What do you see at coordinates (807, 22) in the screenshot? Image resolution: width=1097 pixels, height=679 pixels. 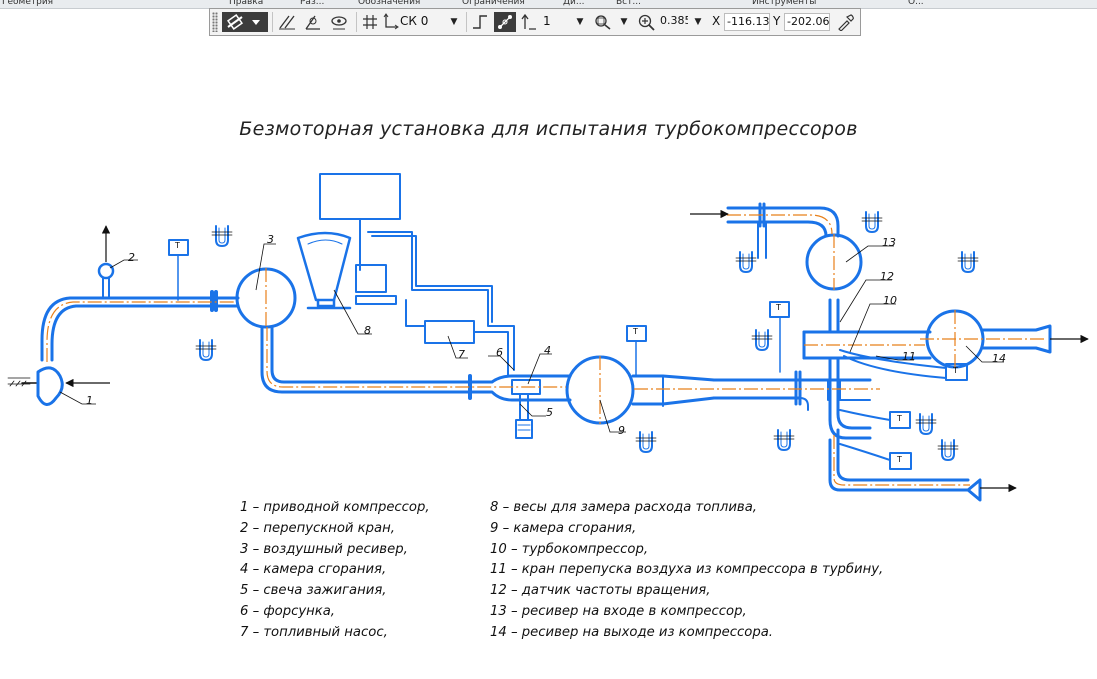 I see `y-coordinate-field: -202.065` at bounding box center [807, 22].